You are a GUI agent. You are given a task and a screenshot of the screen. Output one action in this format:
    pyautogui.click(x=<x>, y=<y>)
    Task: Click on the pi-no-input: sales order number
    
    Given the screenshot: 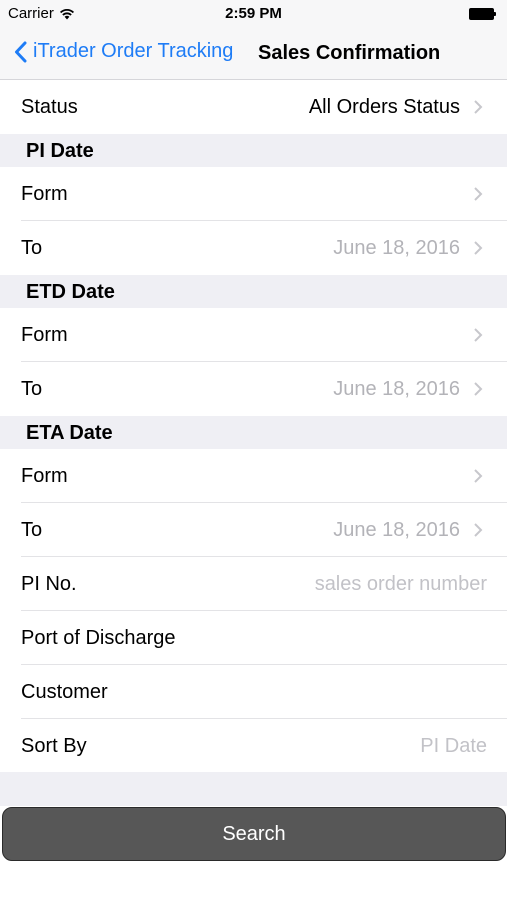 What is the action you would take?
    pyautogui.click(x=401, y=584)
    